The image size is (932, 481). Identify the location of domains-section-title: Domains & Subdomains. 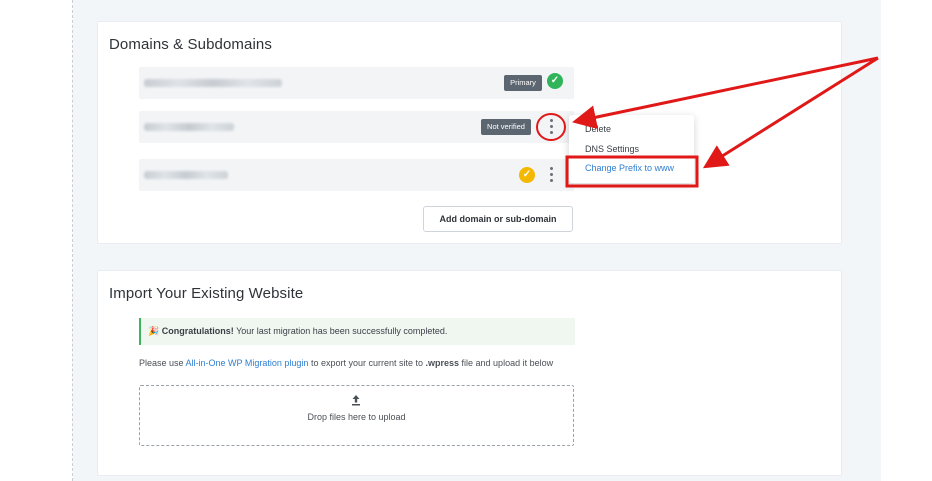
(190, 44).